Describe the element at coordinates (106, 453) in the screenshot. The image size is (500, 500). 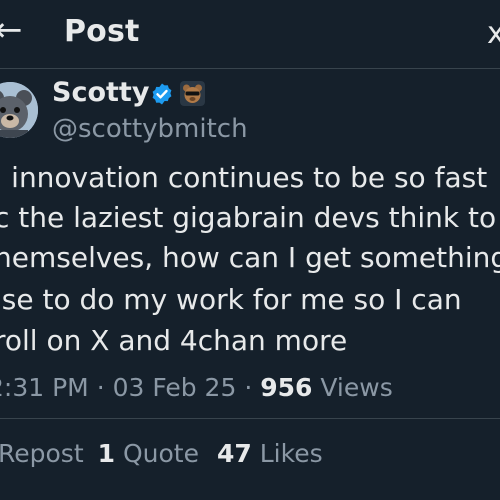
I see `quotes-count: 1` at that location.